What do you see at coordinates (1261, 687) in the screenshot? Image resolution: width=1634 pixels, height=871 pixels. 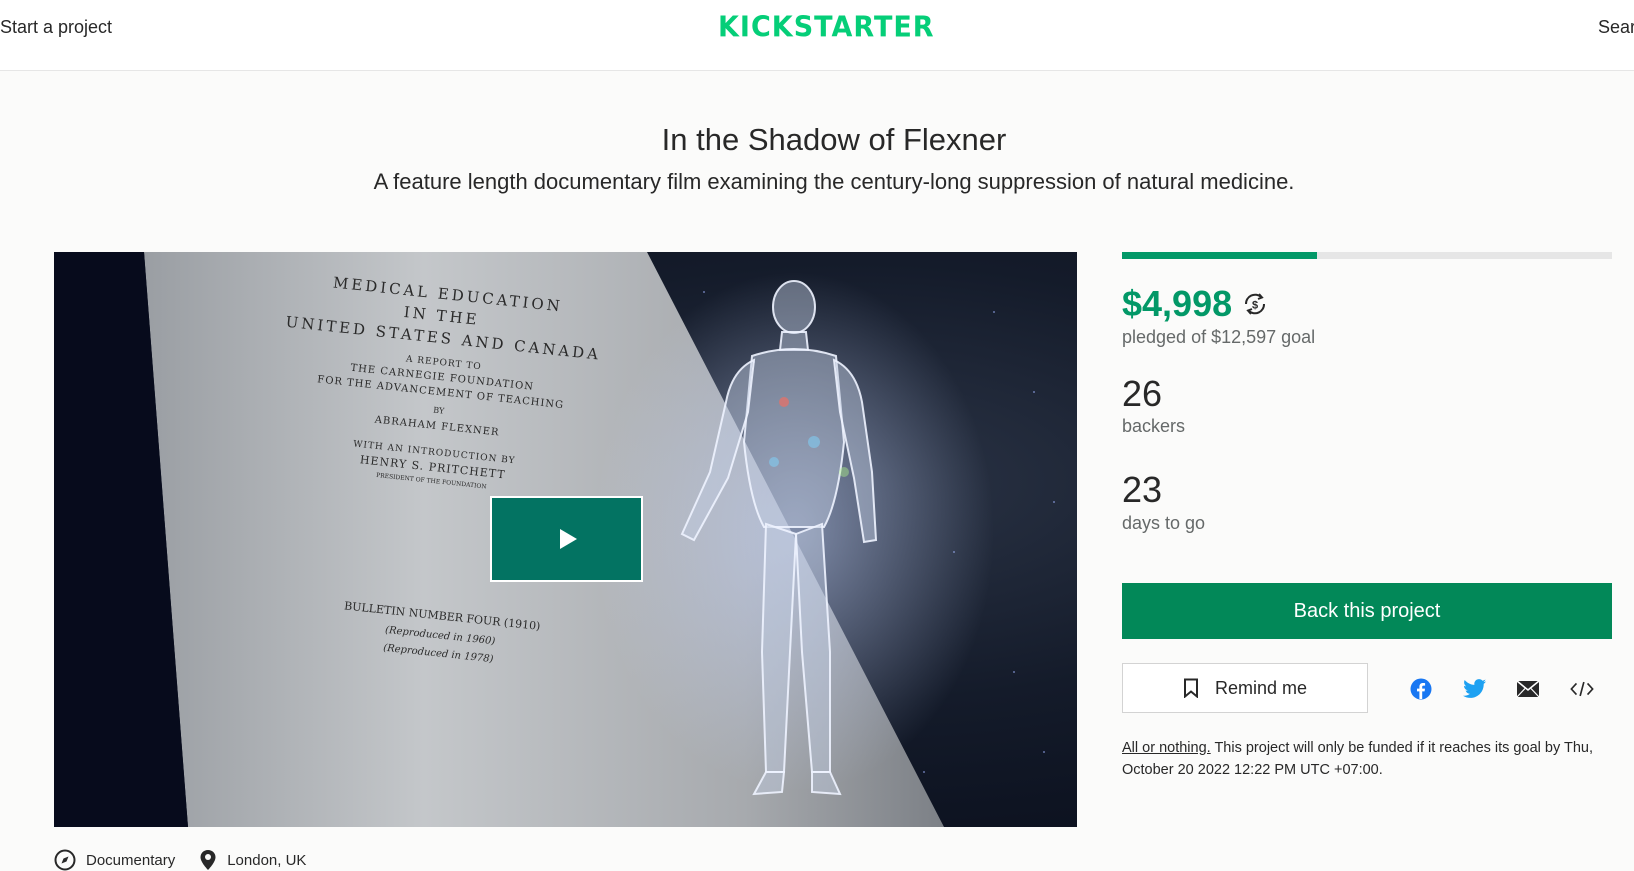 I see `remind-me-label: Remind me` at bounding box center [1261, 687].